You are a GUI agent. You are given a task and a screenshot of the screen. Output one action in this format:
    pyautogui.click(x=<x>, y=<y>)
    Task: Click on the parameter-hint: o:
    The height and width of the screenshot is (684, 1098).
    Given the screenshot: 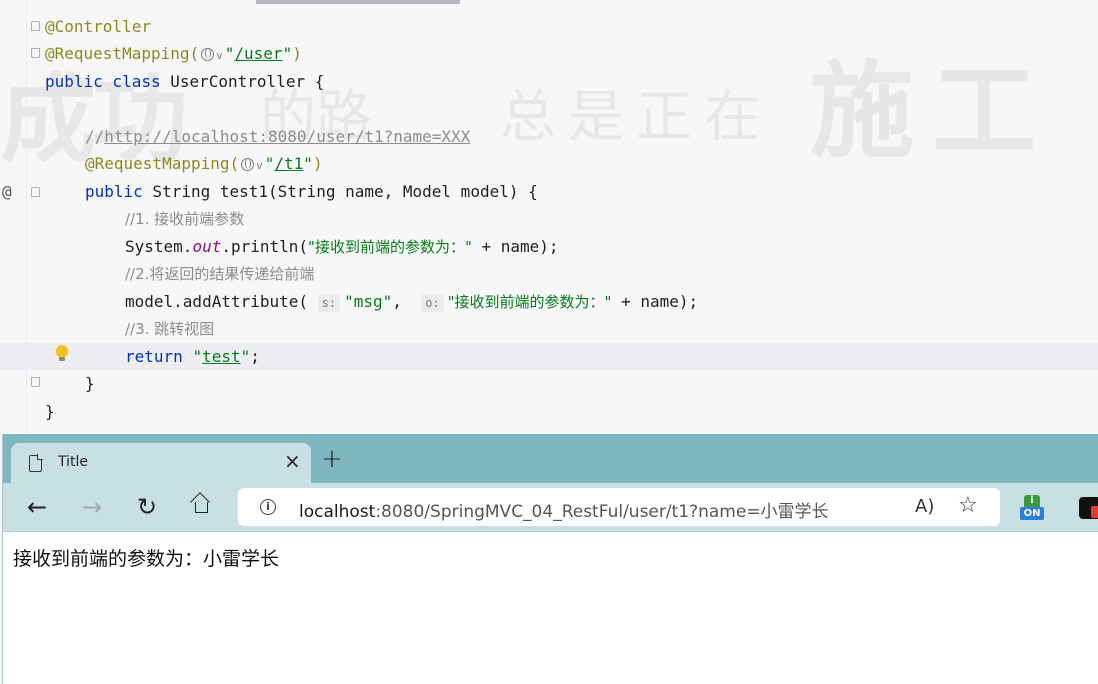 What is the action you would take?
    pyautogui.click(x=432, y=303)
    